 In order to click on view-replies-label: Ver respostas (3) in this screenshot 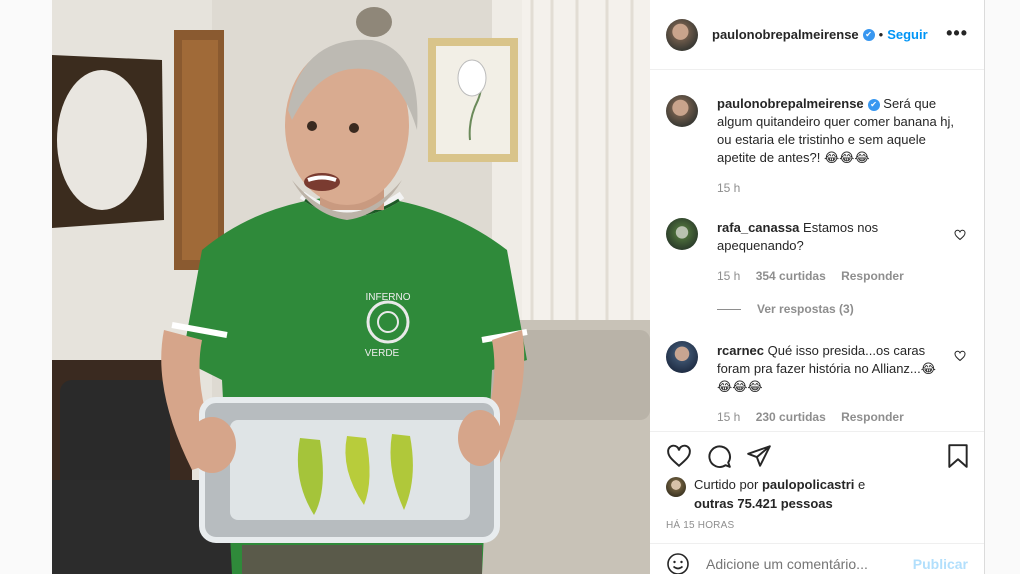, I will do `click(805, 309)`.